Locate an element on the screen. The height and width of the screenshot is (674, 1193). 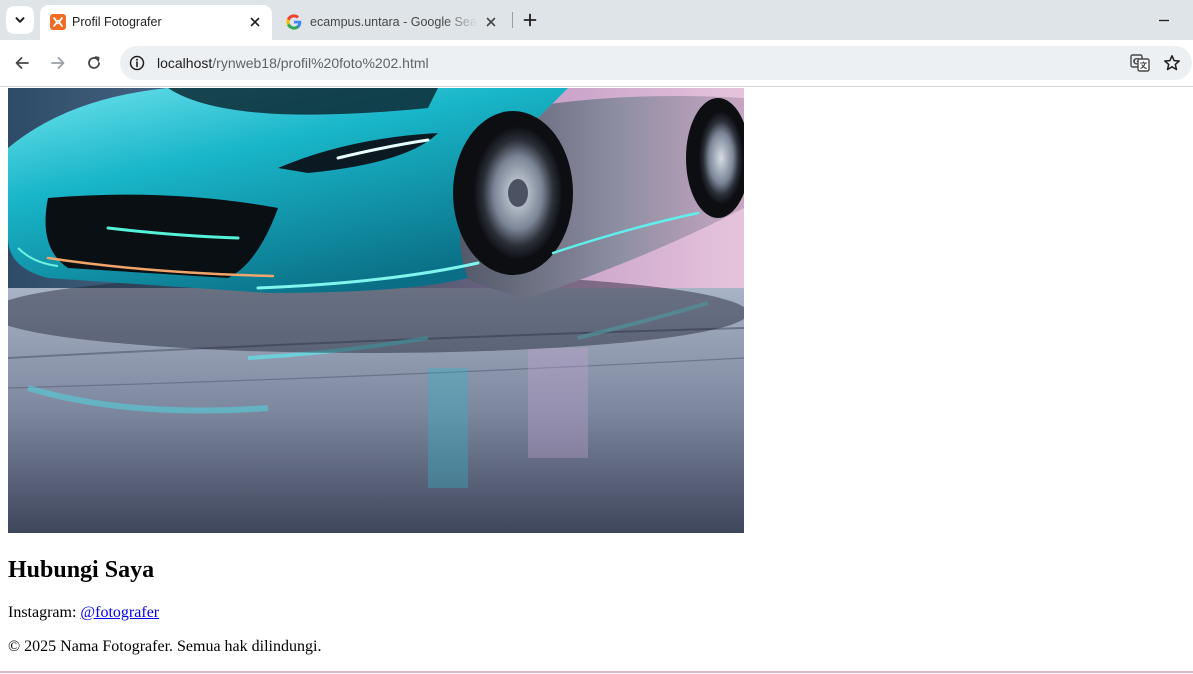
minimize-icon is located at coordinates (1164, 20).